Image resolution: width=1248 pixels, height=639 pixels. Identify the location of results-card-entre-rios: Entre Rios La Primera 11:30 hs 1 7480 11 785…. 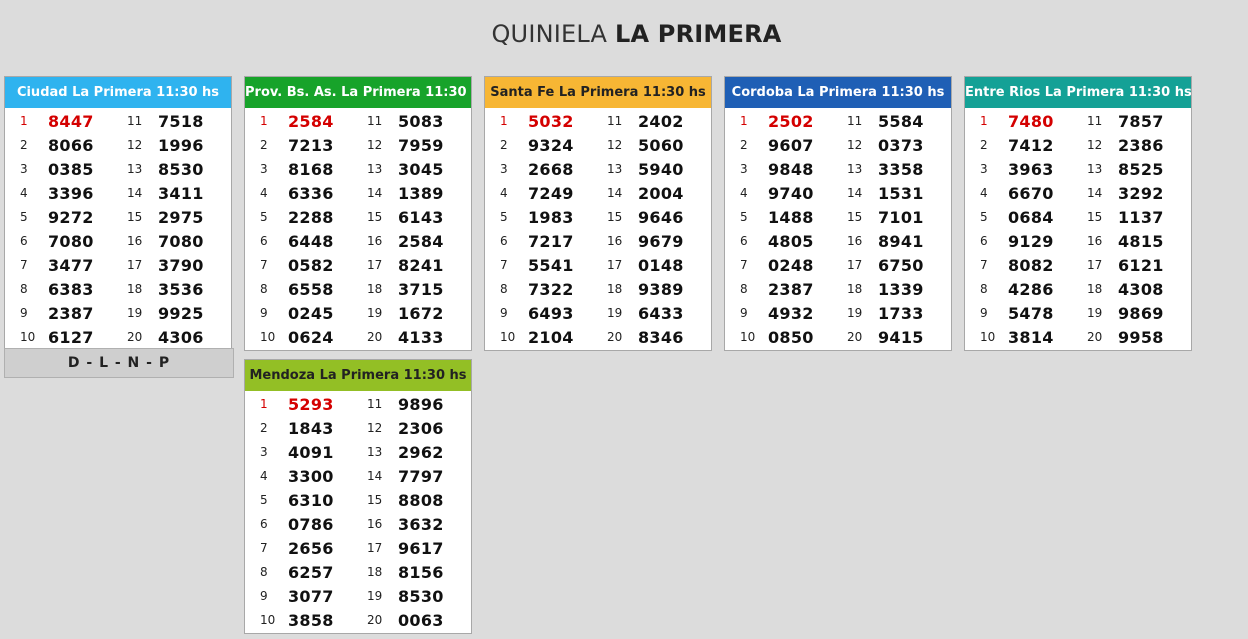
(1078, 213).